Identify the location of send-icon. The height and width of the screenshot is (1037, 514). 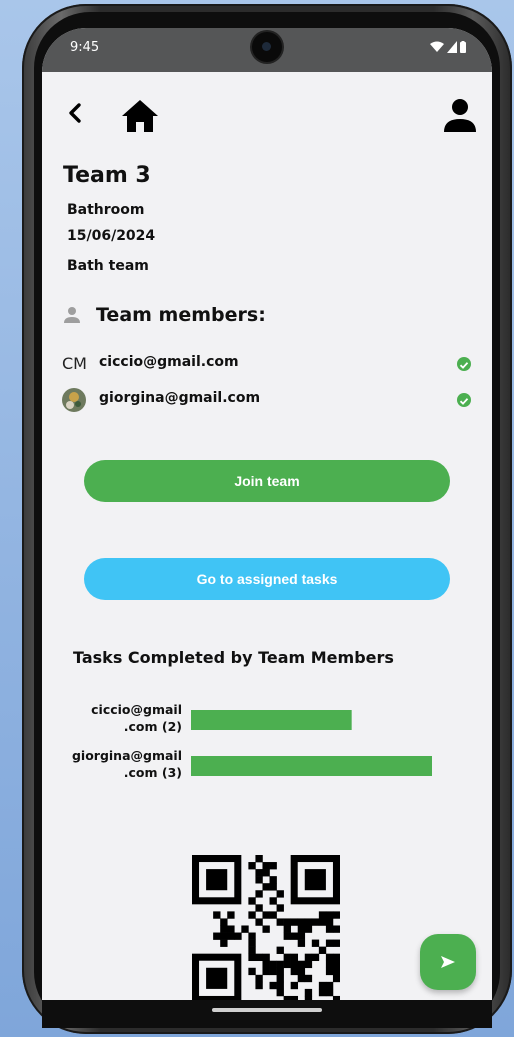
(448, 962).